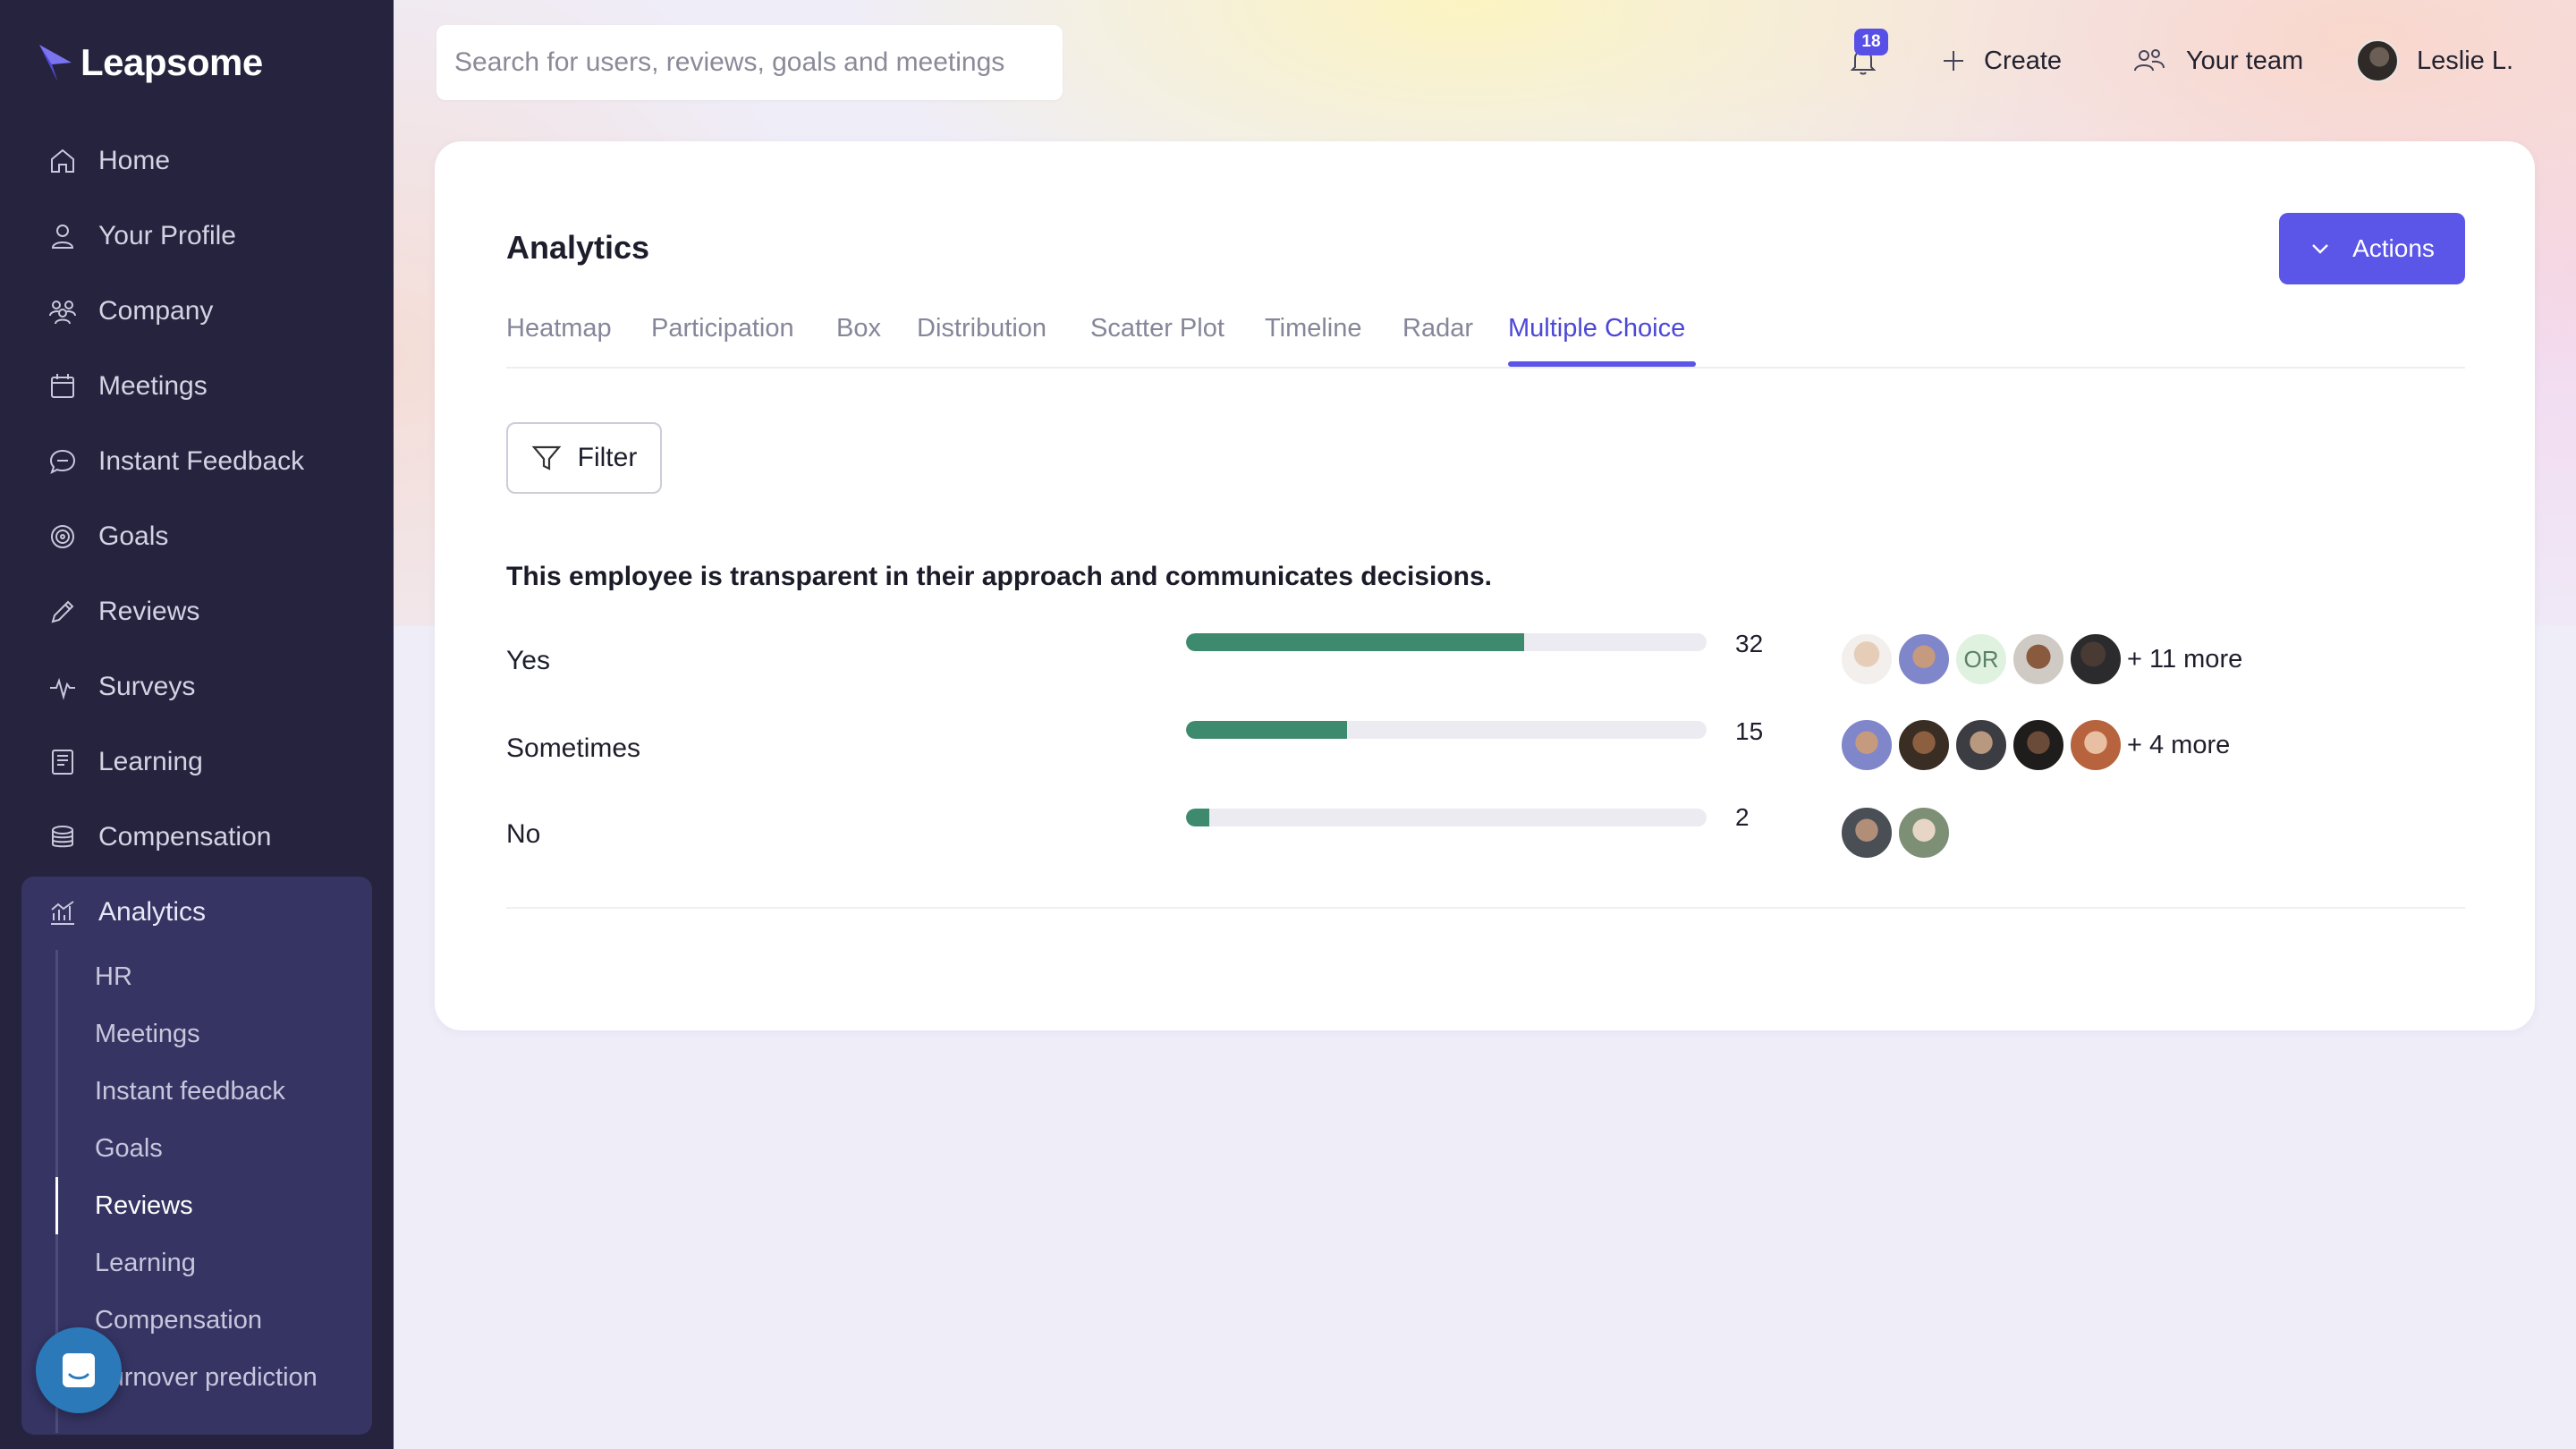 The width and height of the screenshot is (2576, 1449). I want to click on sidebar-item-instant-feedback: Instant Feedback, so click(174, 461).